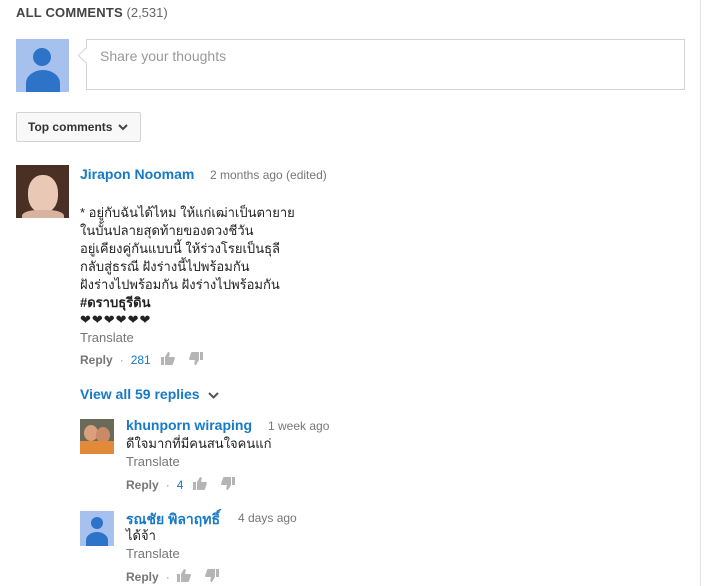 The height and width of the screenshot is (586, 704). What do you see at coordinates (187, 212) in the screenshot?
I see `comment-line: * อยู่กับฉันได้ไหม ให้แก่เฒ่าเป็นตายาย` at bounding box center [187, 212].